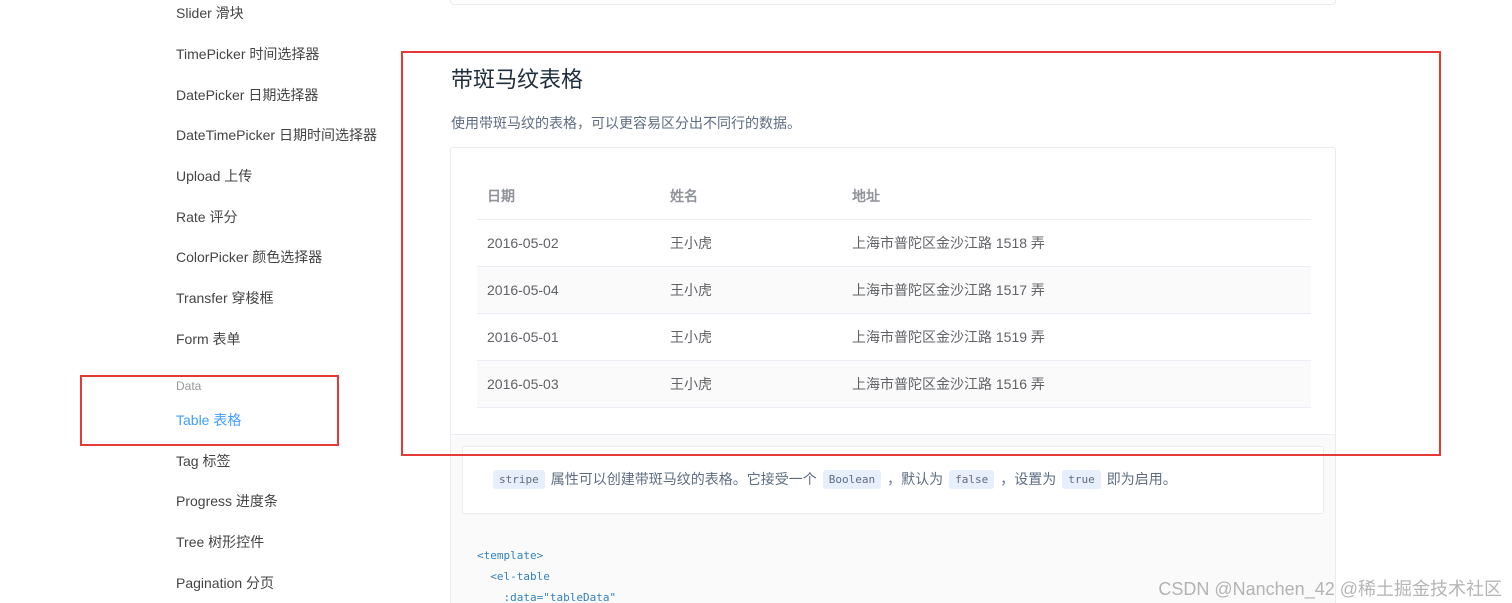  What do you see at coordinates (247, 54) in the screenshot?
I see `sidebar-item-timepicker: TimePicker 时间选择器` at bounding box center [247, 54].